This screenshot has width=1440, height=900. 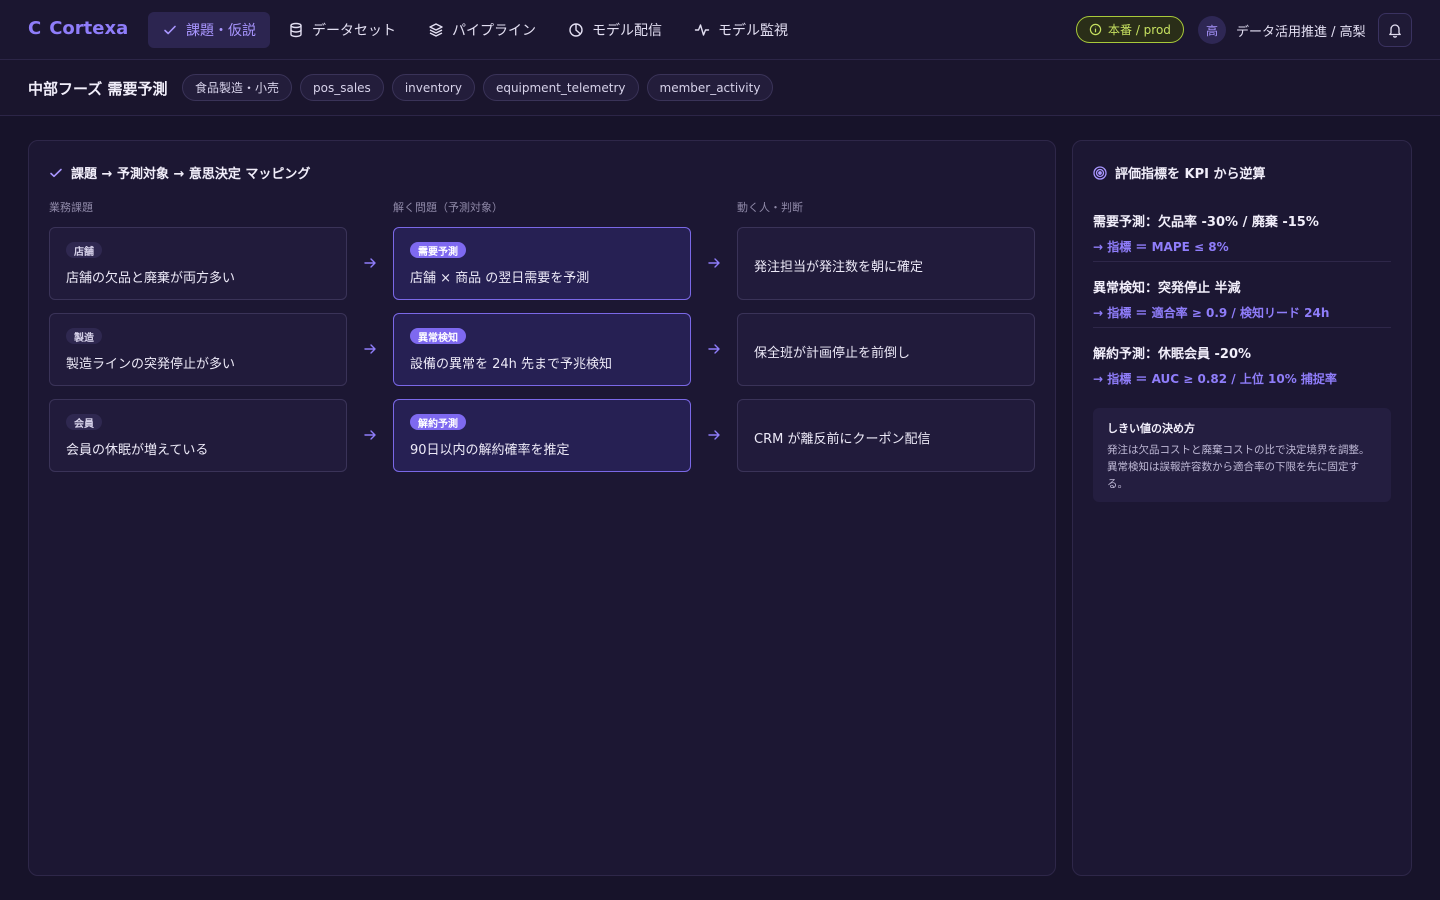 I want to click on tag-chip: 食品製造・小売, so click(x=237, y=87).